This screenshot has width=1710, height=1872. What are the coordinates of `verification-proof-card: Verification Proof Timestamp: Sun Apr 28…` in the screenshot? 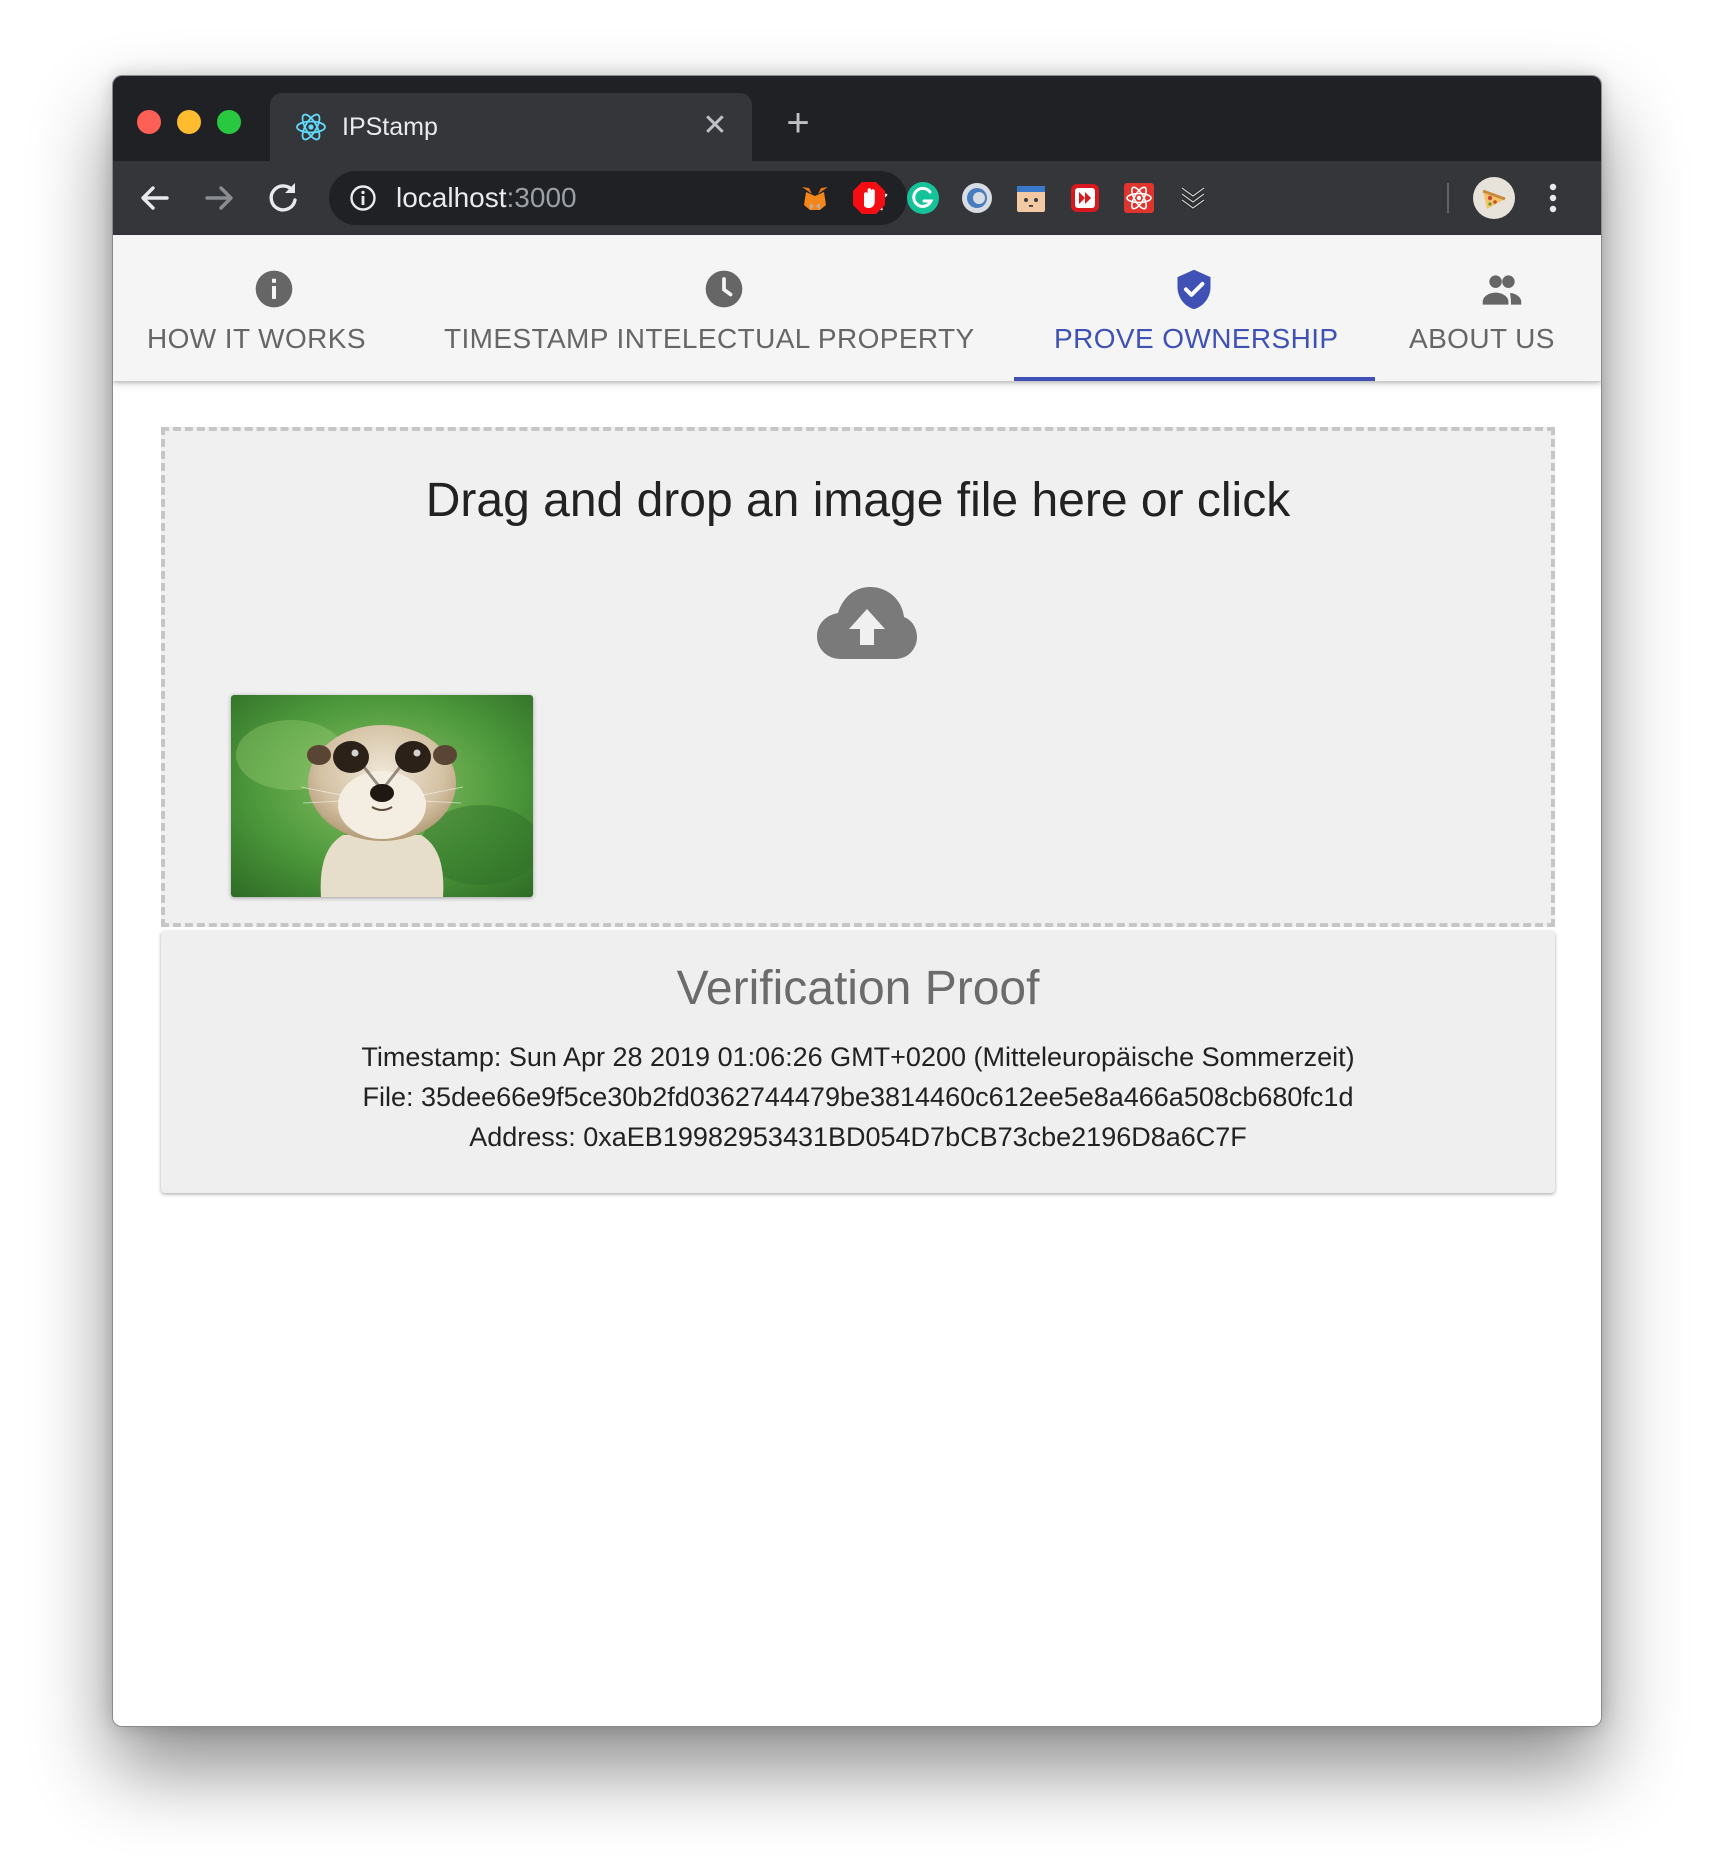 It's located at (858, 1062).